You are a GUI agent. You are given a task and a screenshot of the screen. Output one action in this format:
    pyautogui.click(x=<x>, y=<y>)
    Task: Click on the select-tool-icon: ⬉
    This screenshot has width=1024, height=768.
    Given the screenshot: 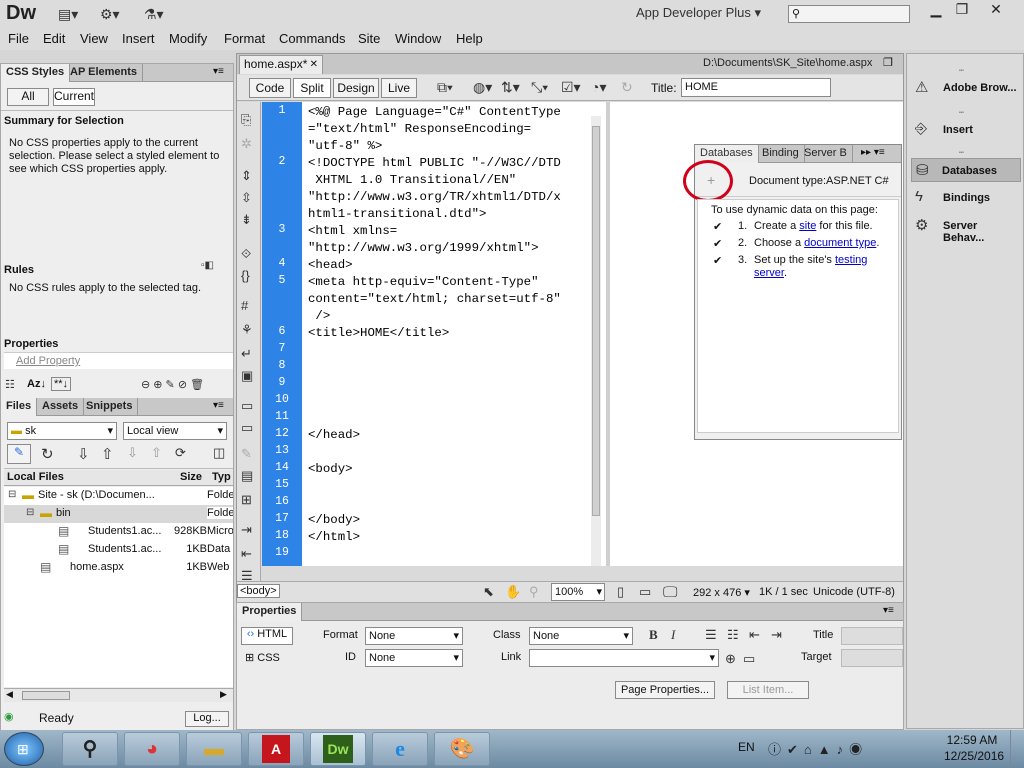 What is the action you would take?
    pyautogui.click(x=488, y=592)
    